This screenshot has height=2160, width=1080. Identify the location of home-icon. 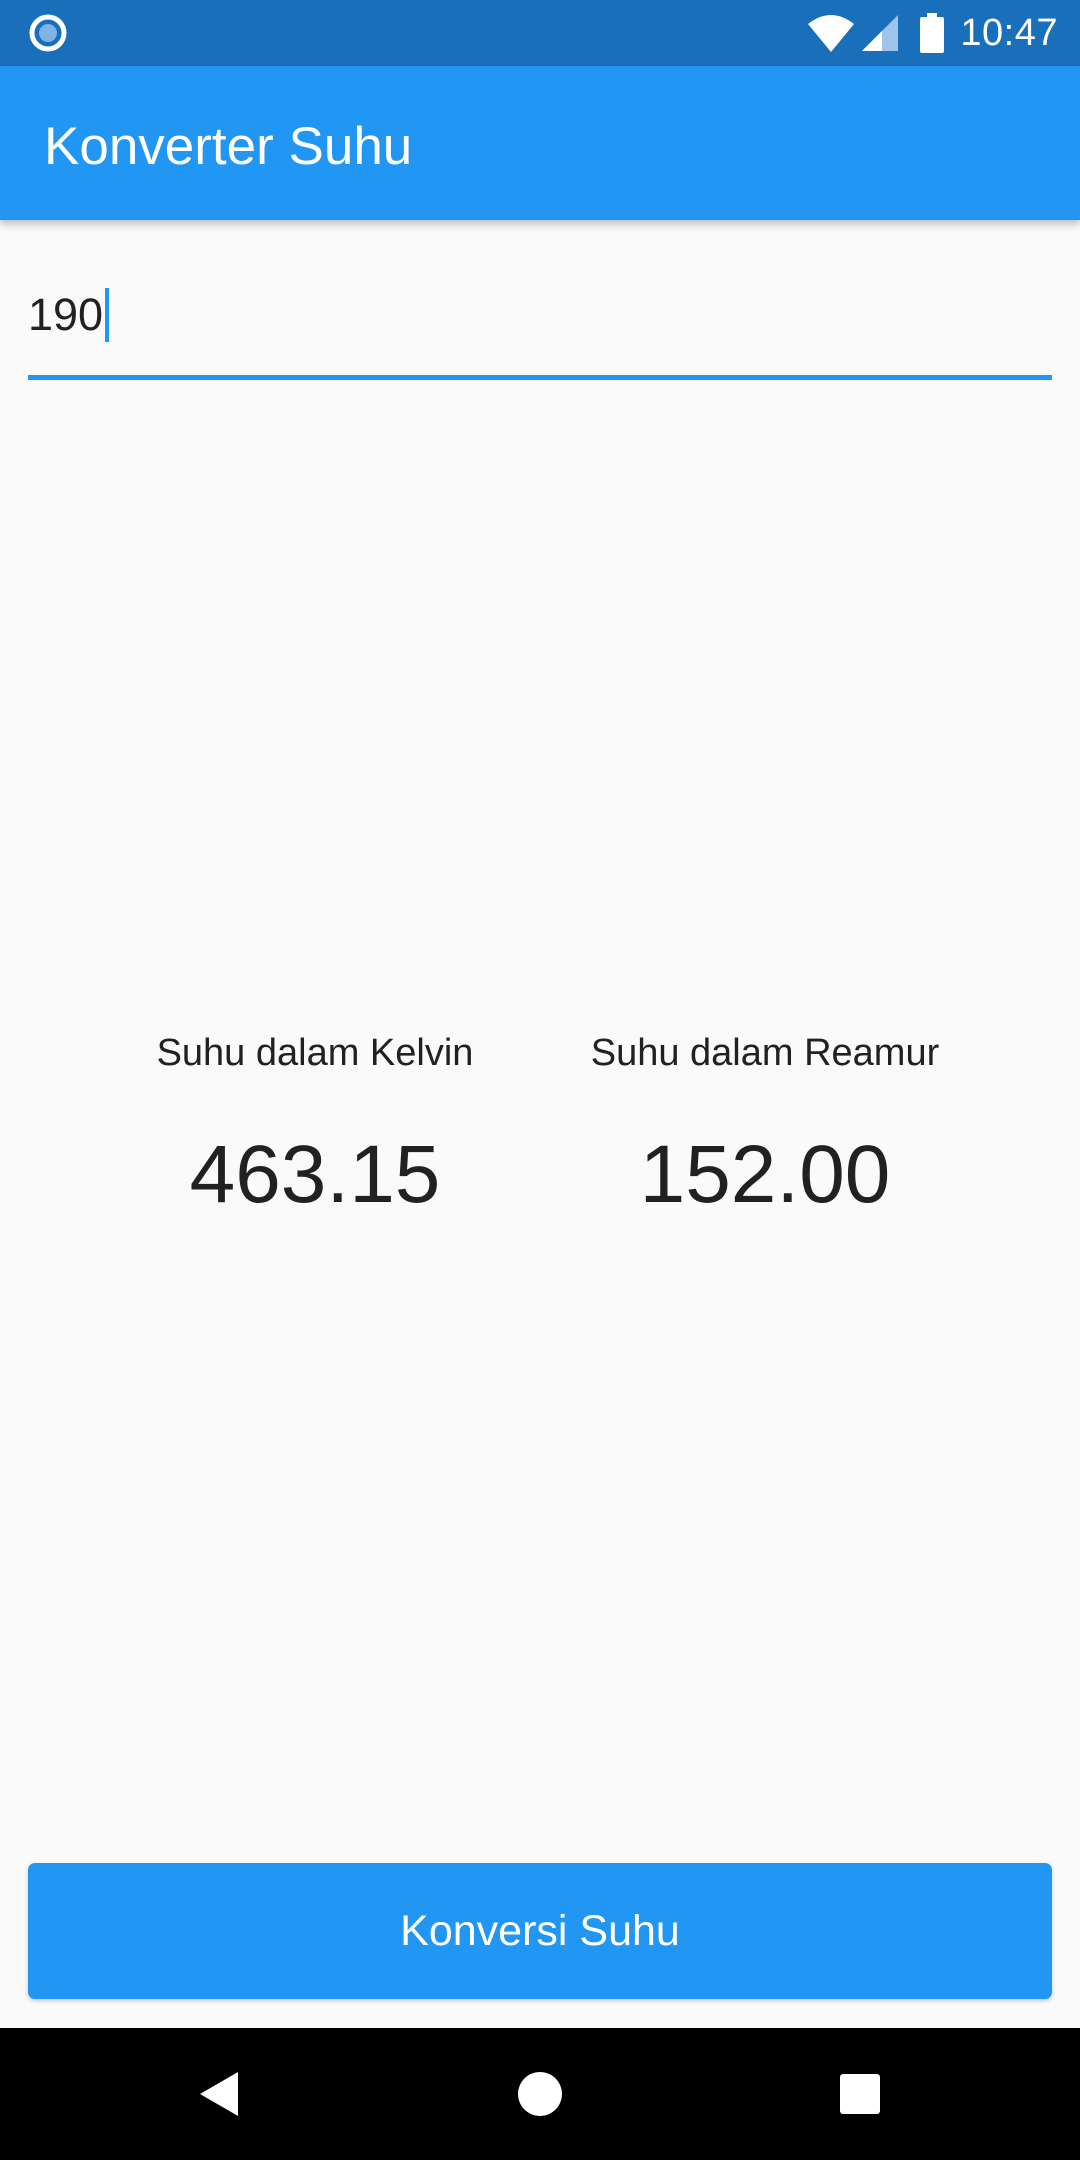
(540, 2094).